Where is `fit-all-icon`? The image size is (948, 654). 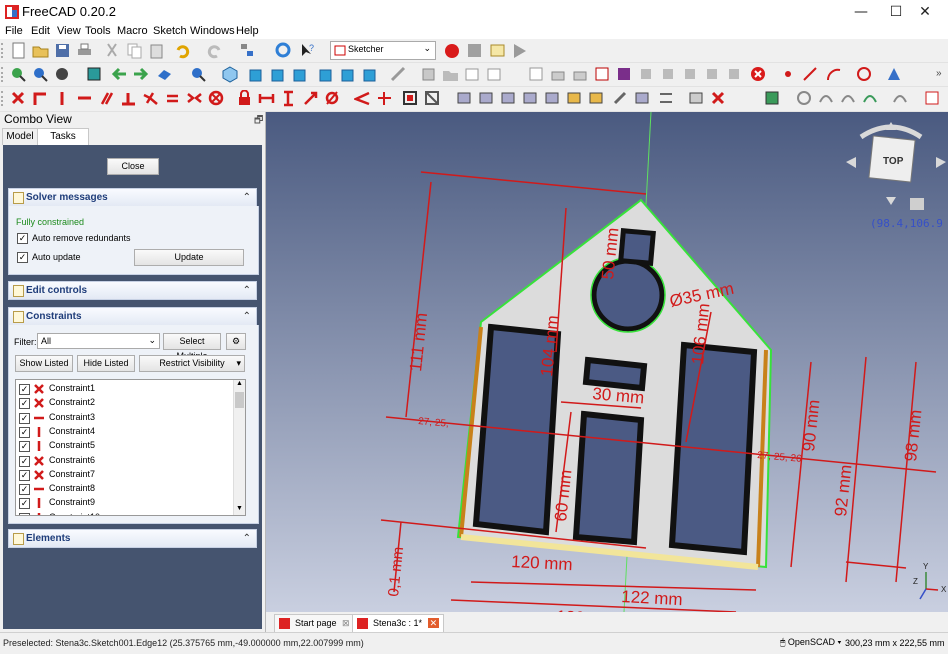
fit-all-icon is located at coordinates (18, 74).